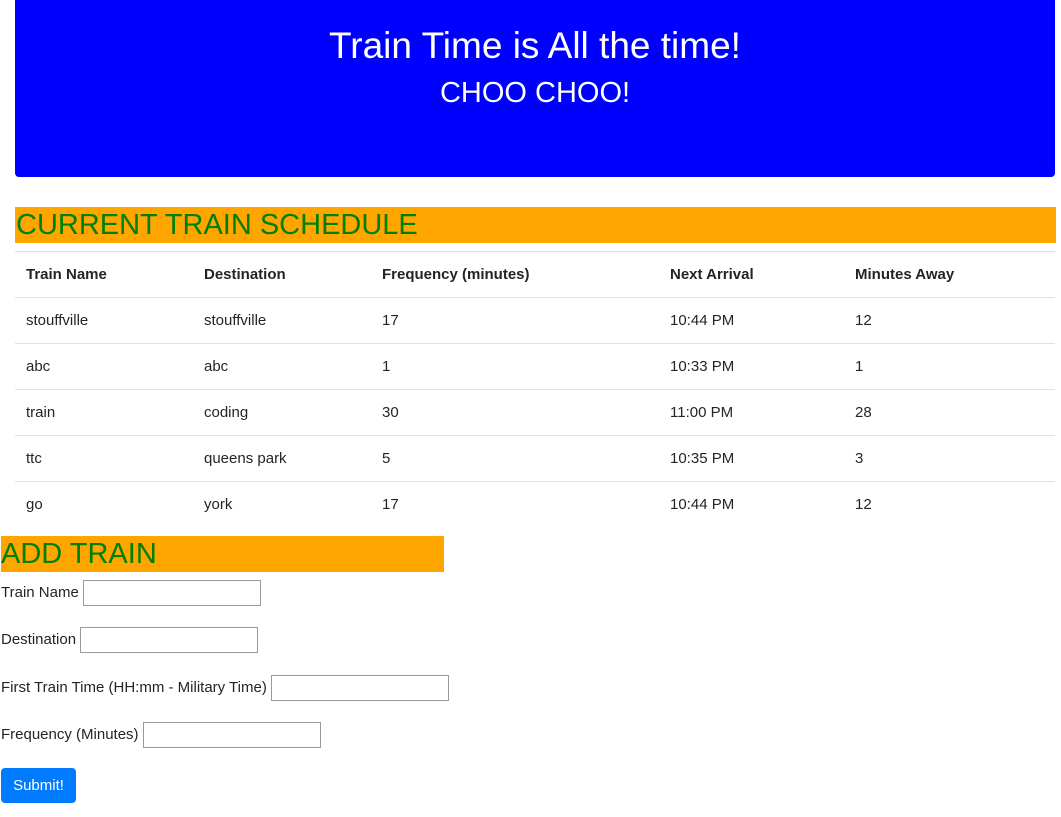 This screenshot has height=817, width=1061. I want to click on column-header-next-arrival: Next Arrival, so click(751, 274).